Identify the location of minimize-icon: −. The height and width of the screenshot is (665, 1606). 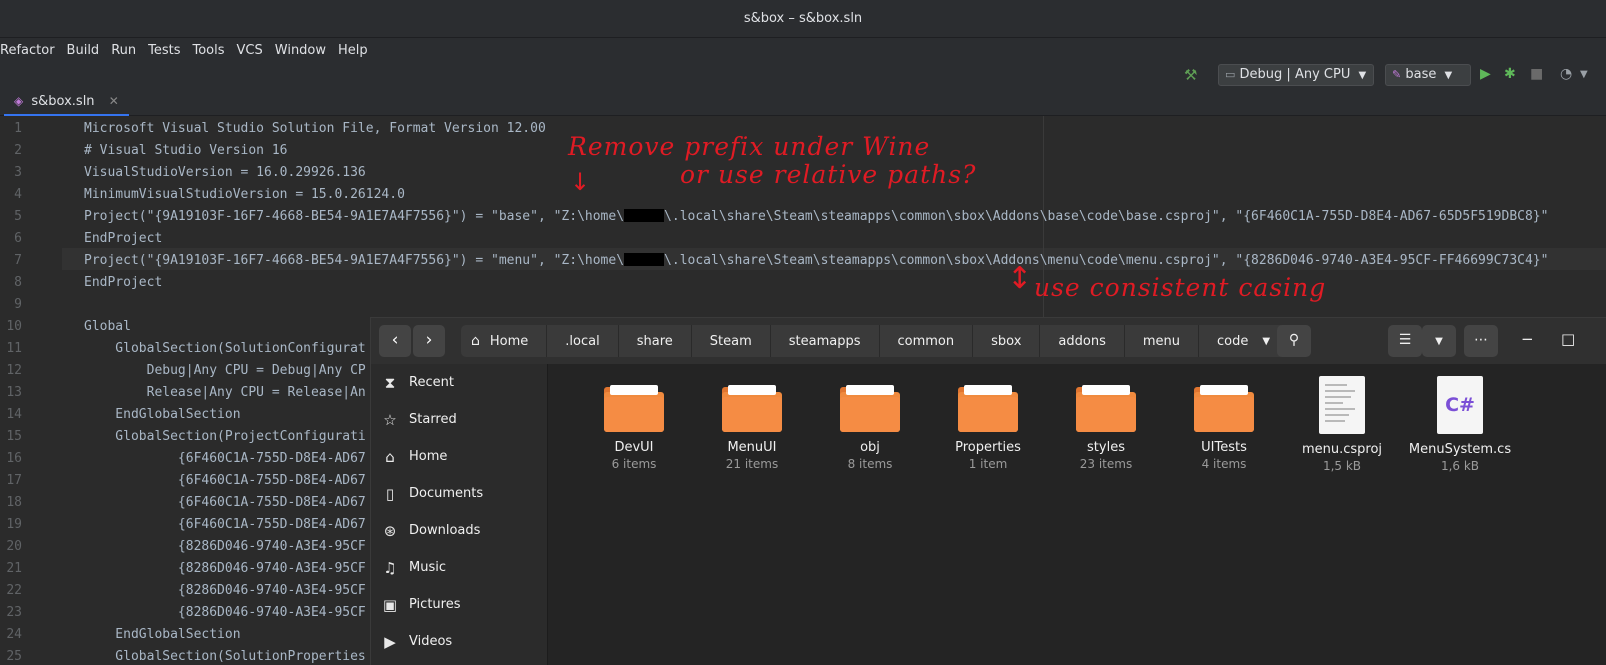
(1527, 339).